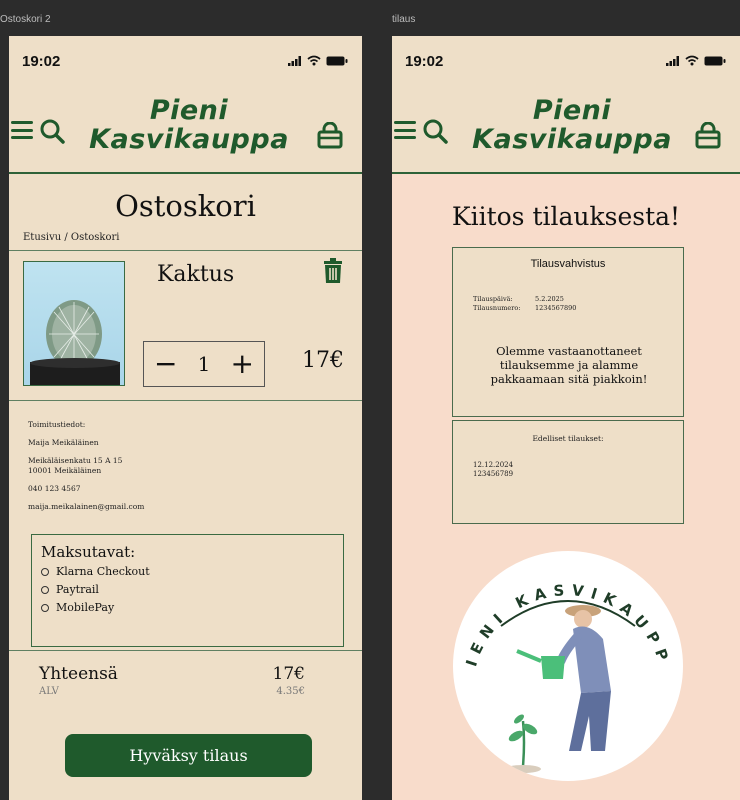 The height and width of the screenshot is (800, 740). I want to click on previous-orders-title: Edelliset tilaukset:, so click(568, 438).